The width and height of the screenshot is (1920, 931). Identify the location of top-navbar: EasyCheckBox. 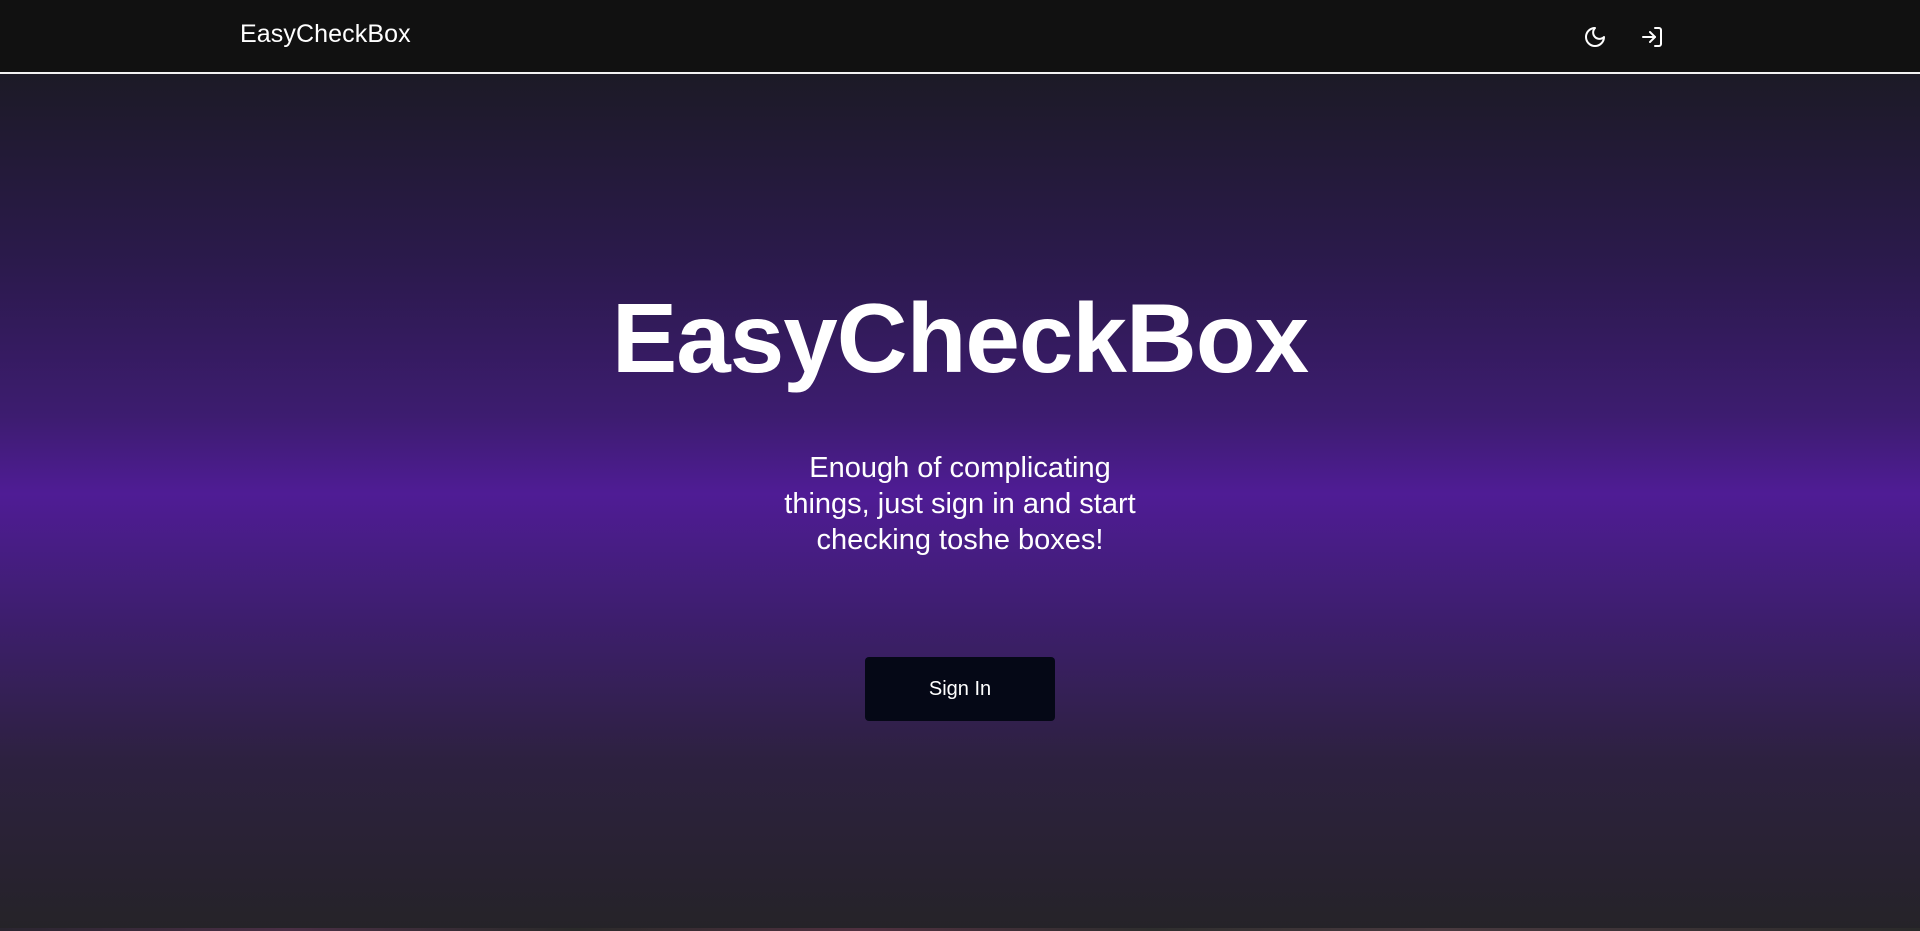
(960, 37).